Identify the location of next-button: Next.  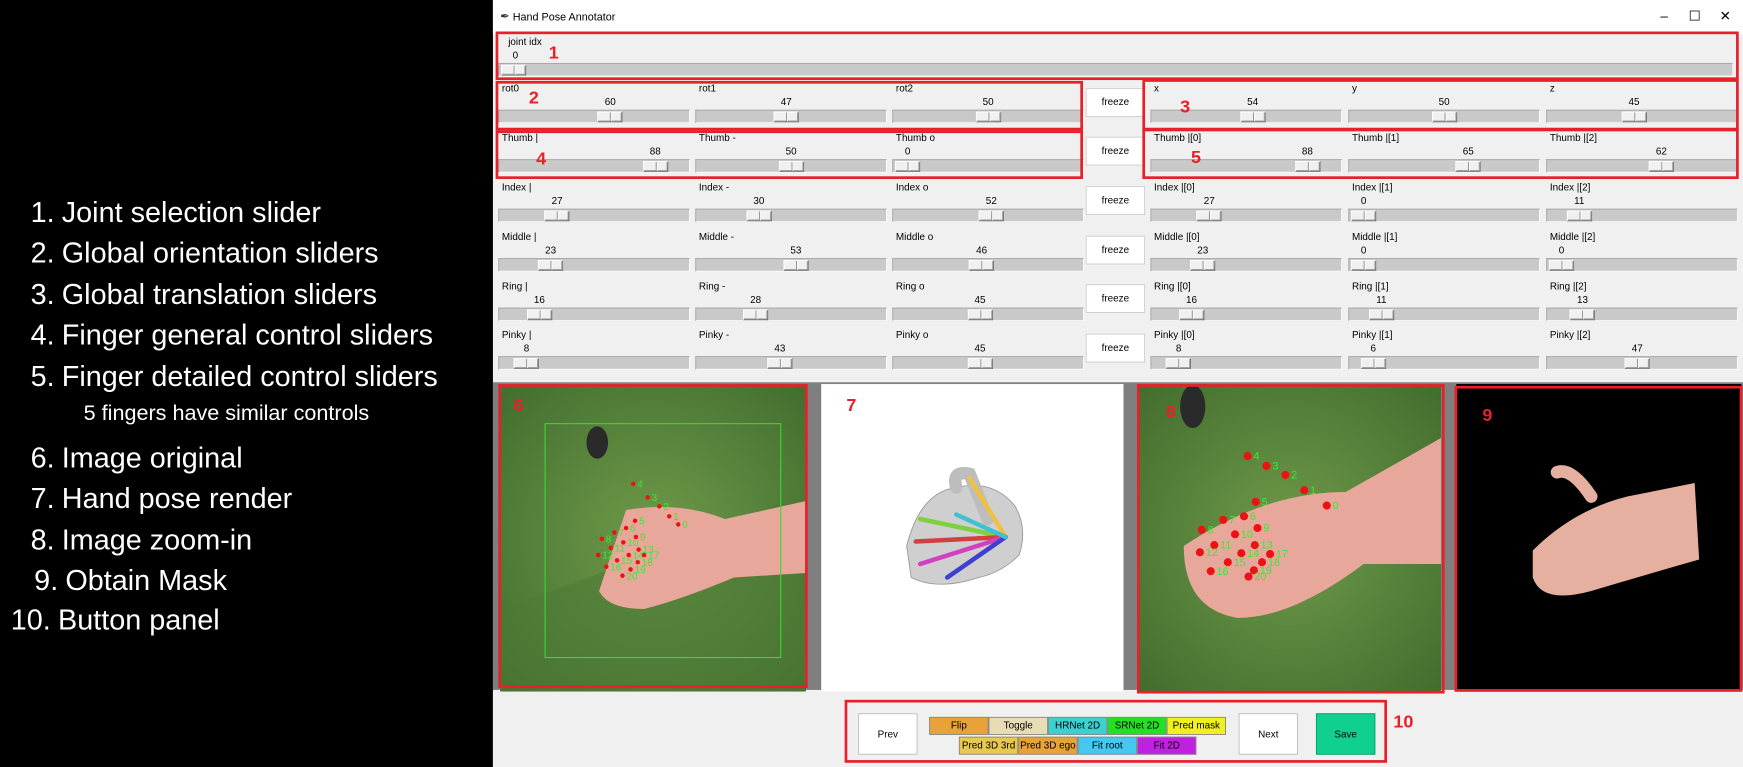
(1268, 734).